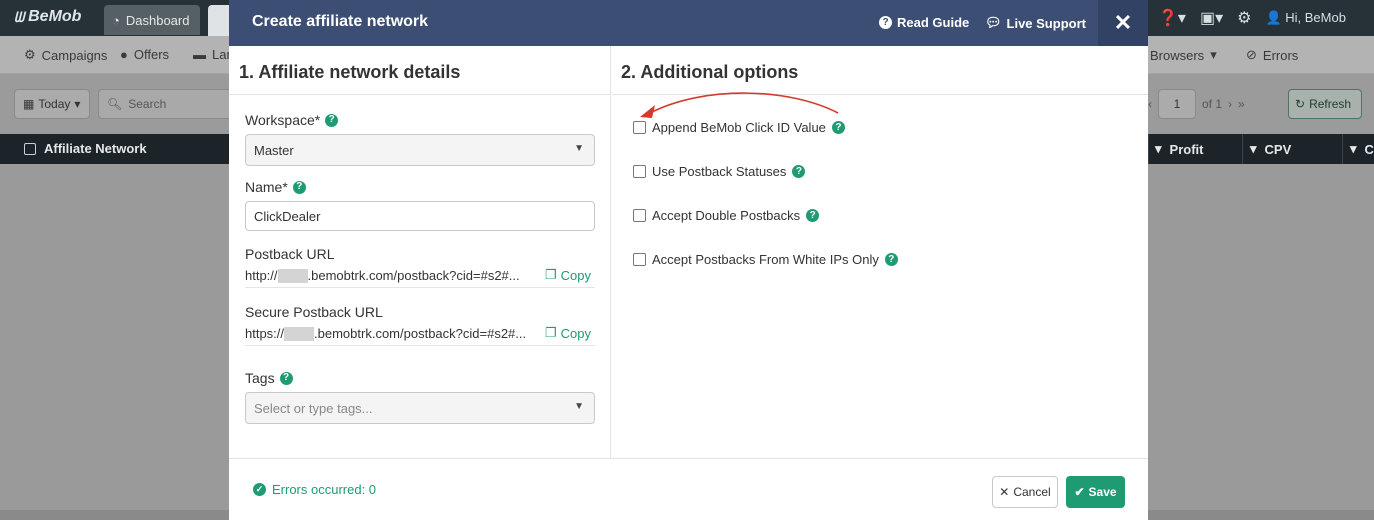 Image resolution: width=1374 pixels, height=520 pixels. I want to click on nav-offers: ● Offers, so click(144, 54).